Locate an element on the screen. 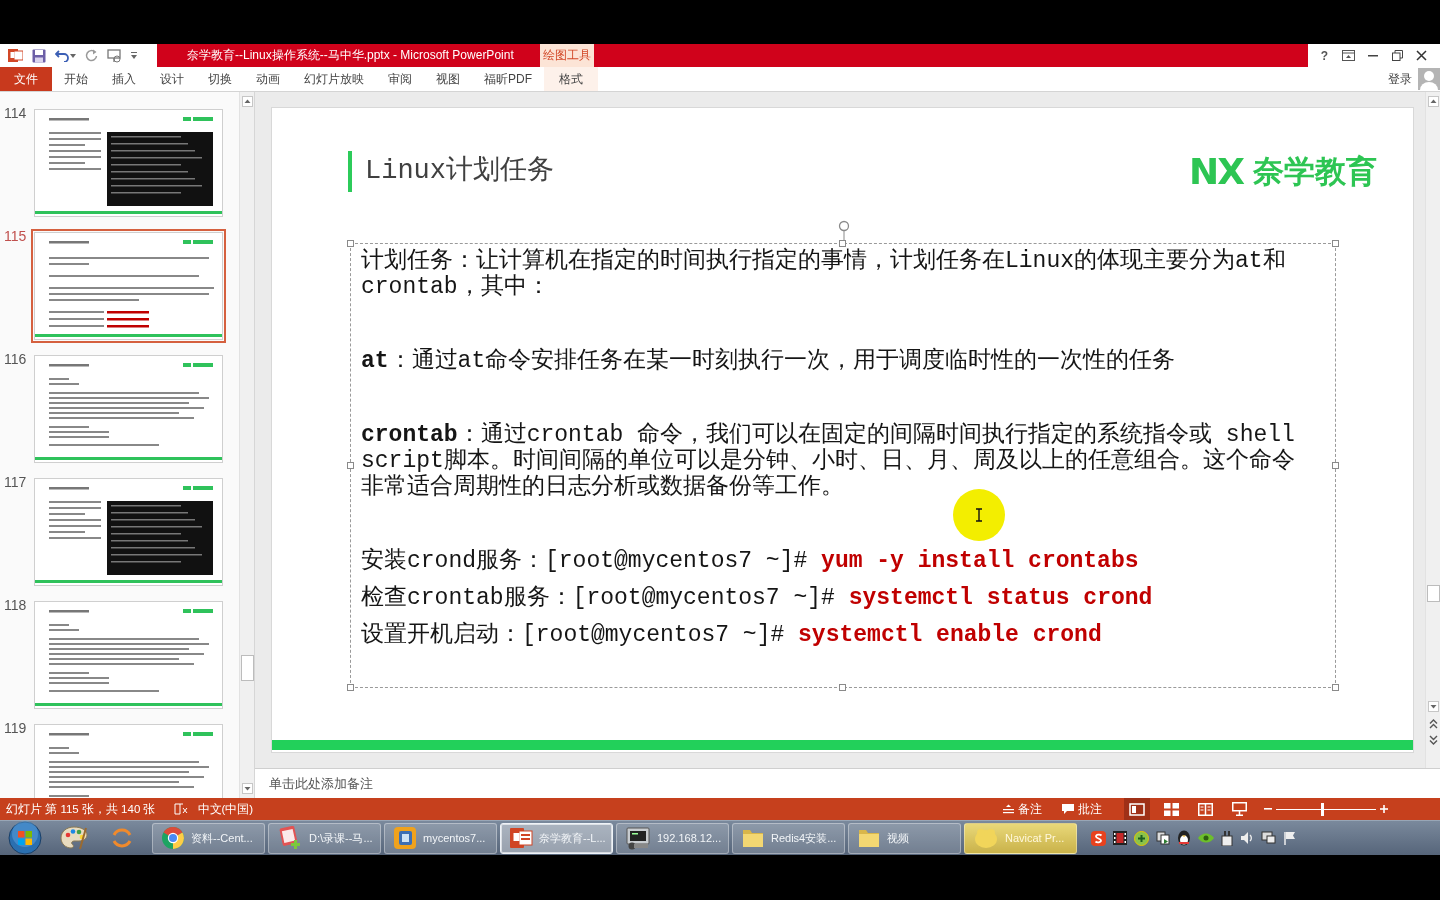  redo-icon is located at coordinates (91, 55).